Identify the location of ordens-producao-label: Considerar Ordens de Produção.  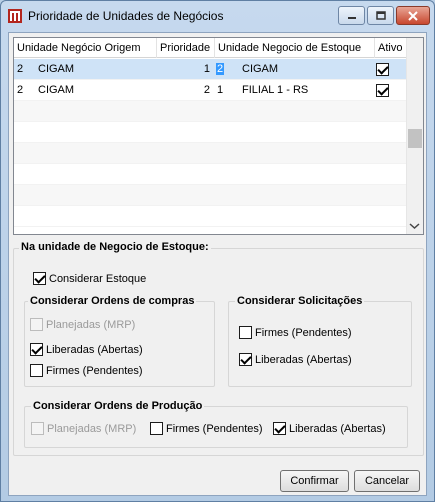
(118, 406).